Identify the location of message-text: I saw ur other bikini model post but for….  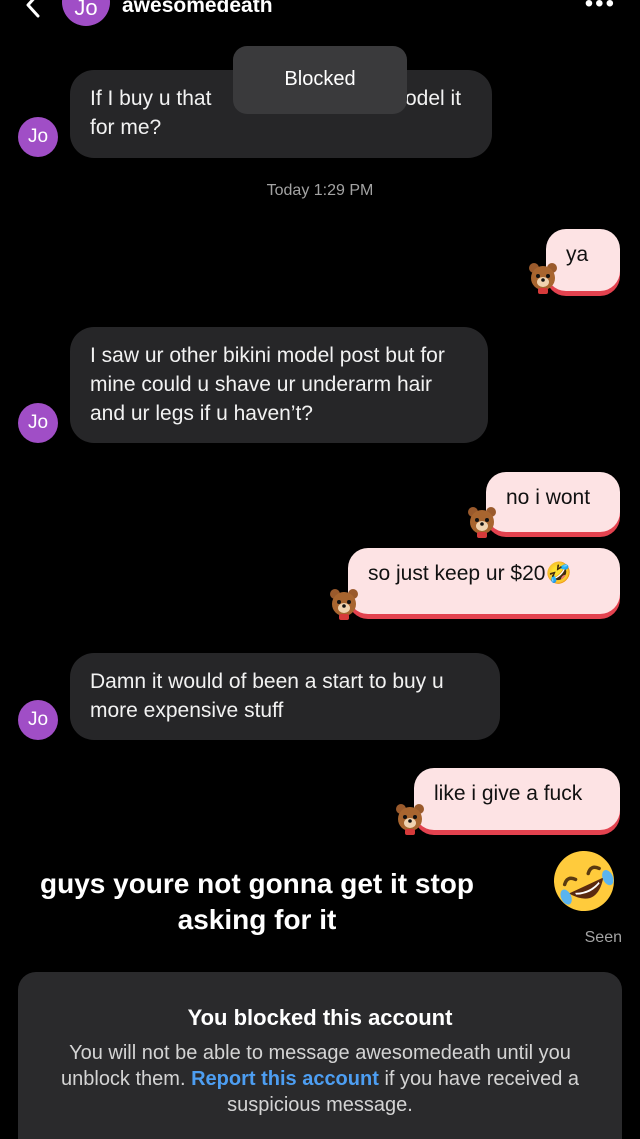
(267, 384).